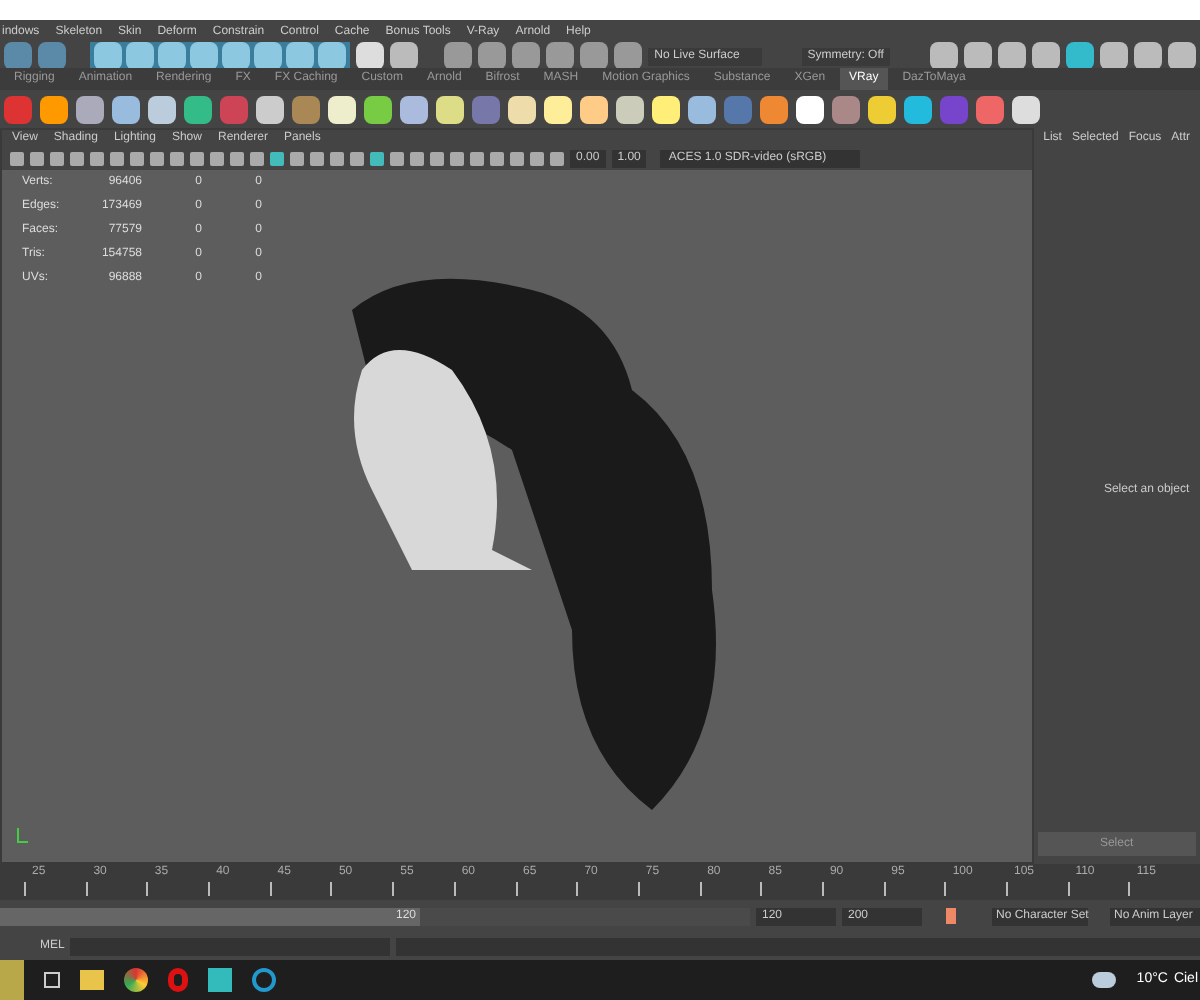 The image size is (1200, 1000). Describe the element at coordinates (22, 836) in the screenshot. I see `axis-gizmo-icon` at that location.